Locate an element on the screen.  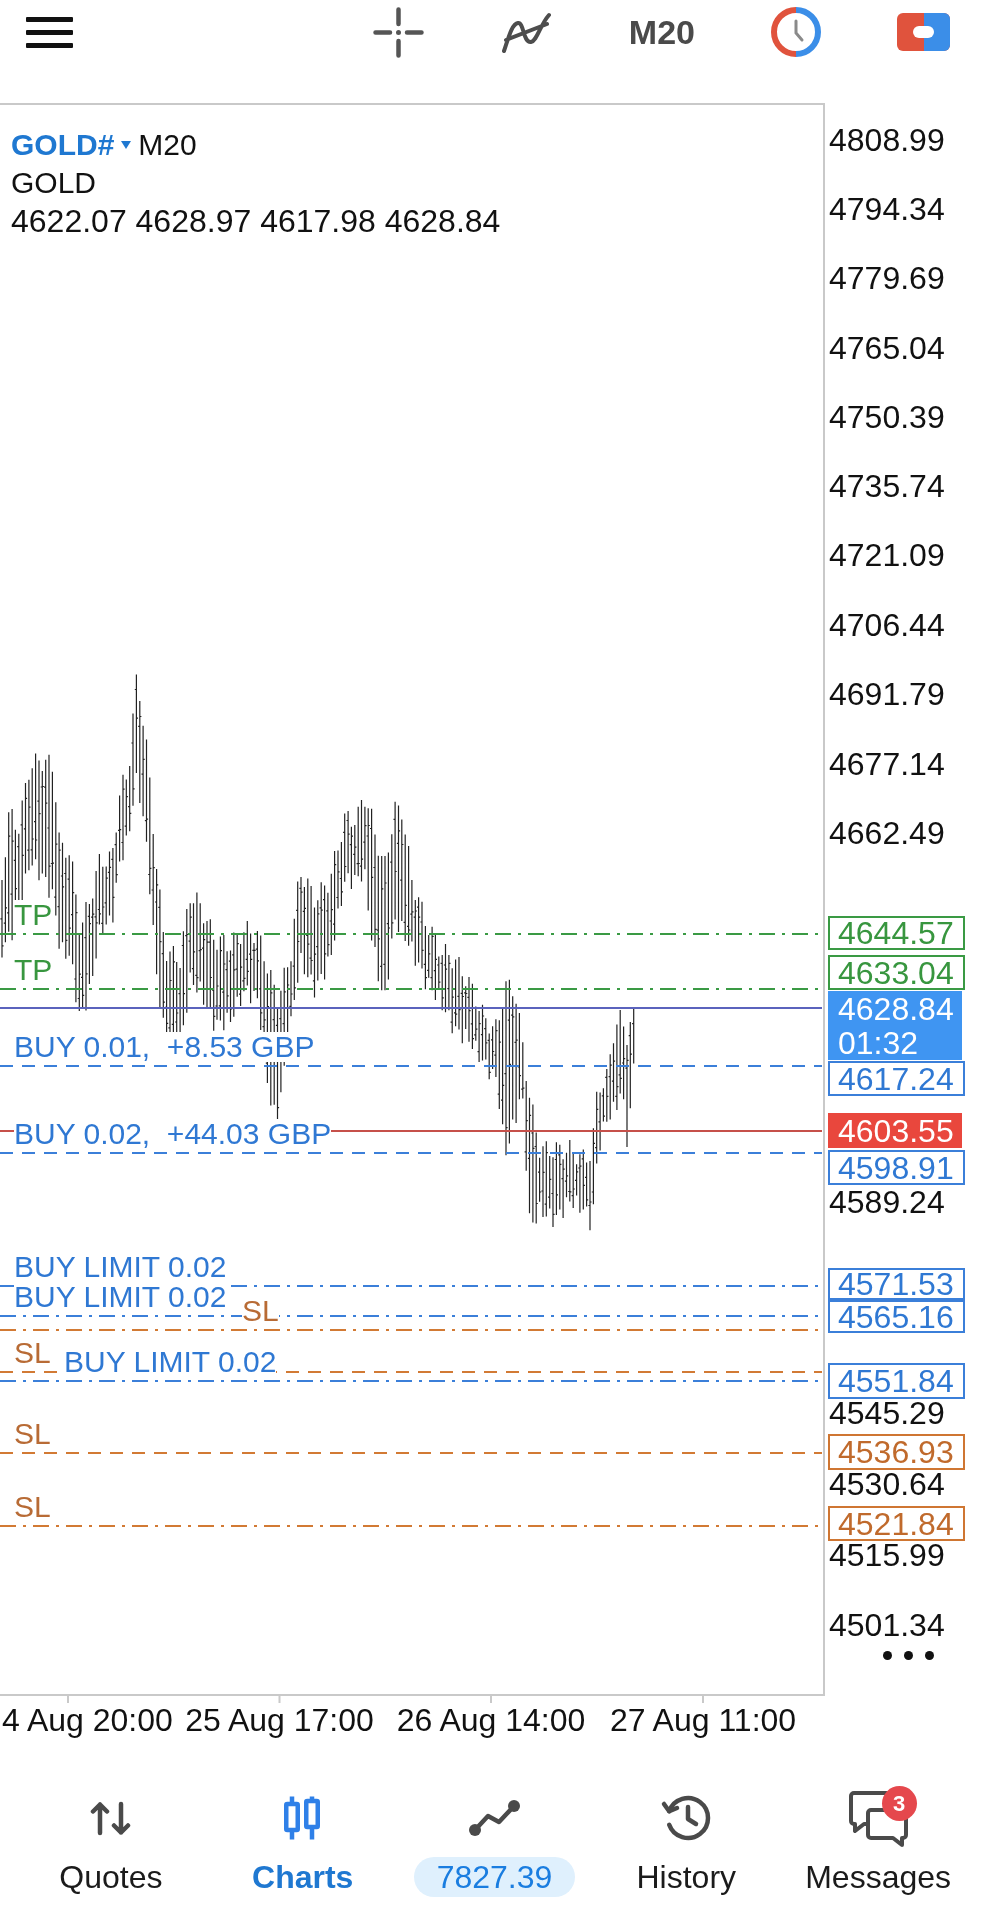
axis-label: 4530.64 is located at coordinates (887, 1484).